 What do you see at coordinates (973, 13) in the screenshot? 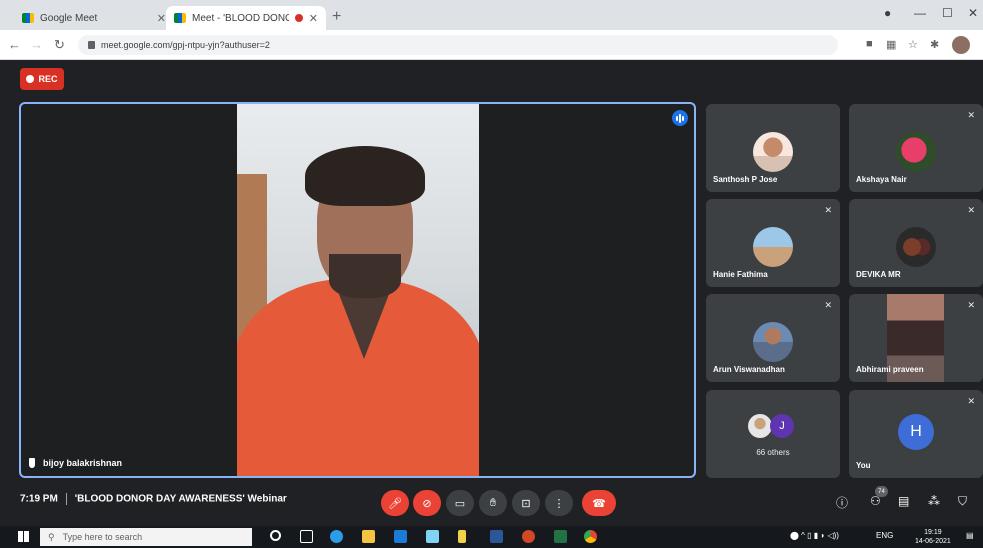
I see `close-window-button: ✕` at bounding box center [973, 13].